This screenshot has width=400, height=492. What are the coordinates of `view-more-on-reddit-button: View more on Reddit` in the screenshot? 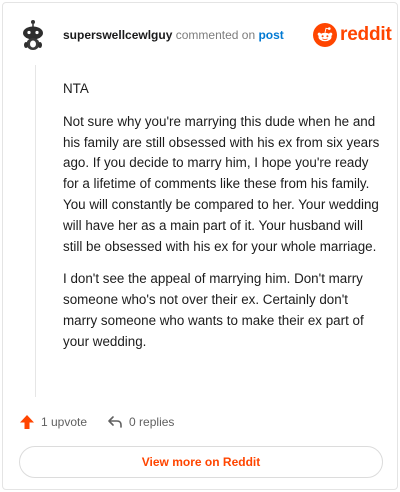 It's located at (201, 462).